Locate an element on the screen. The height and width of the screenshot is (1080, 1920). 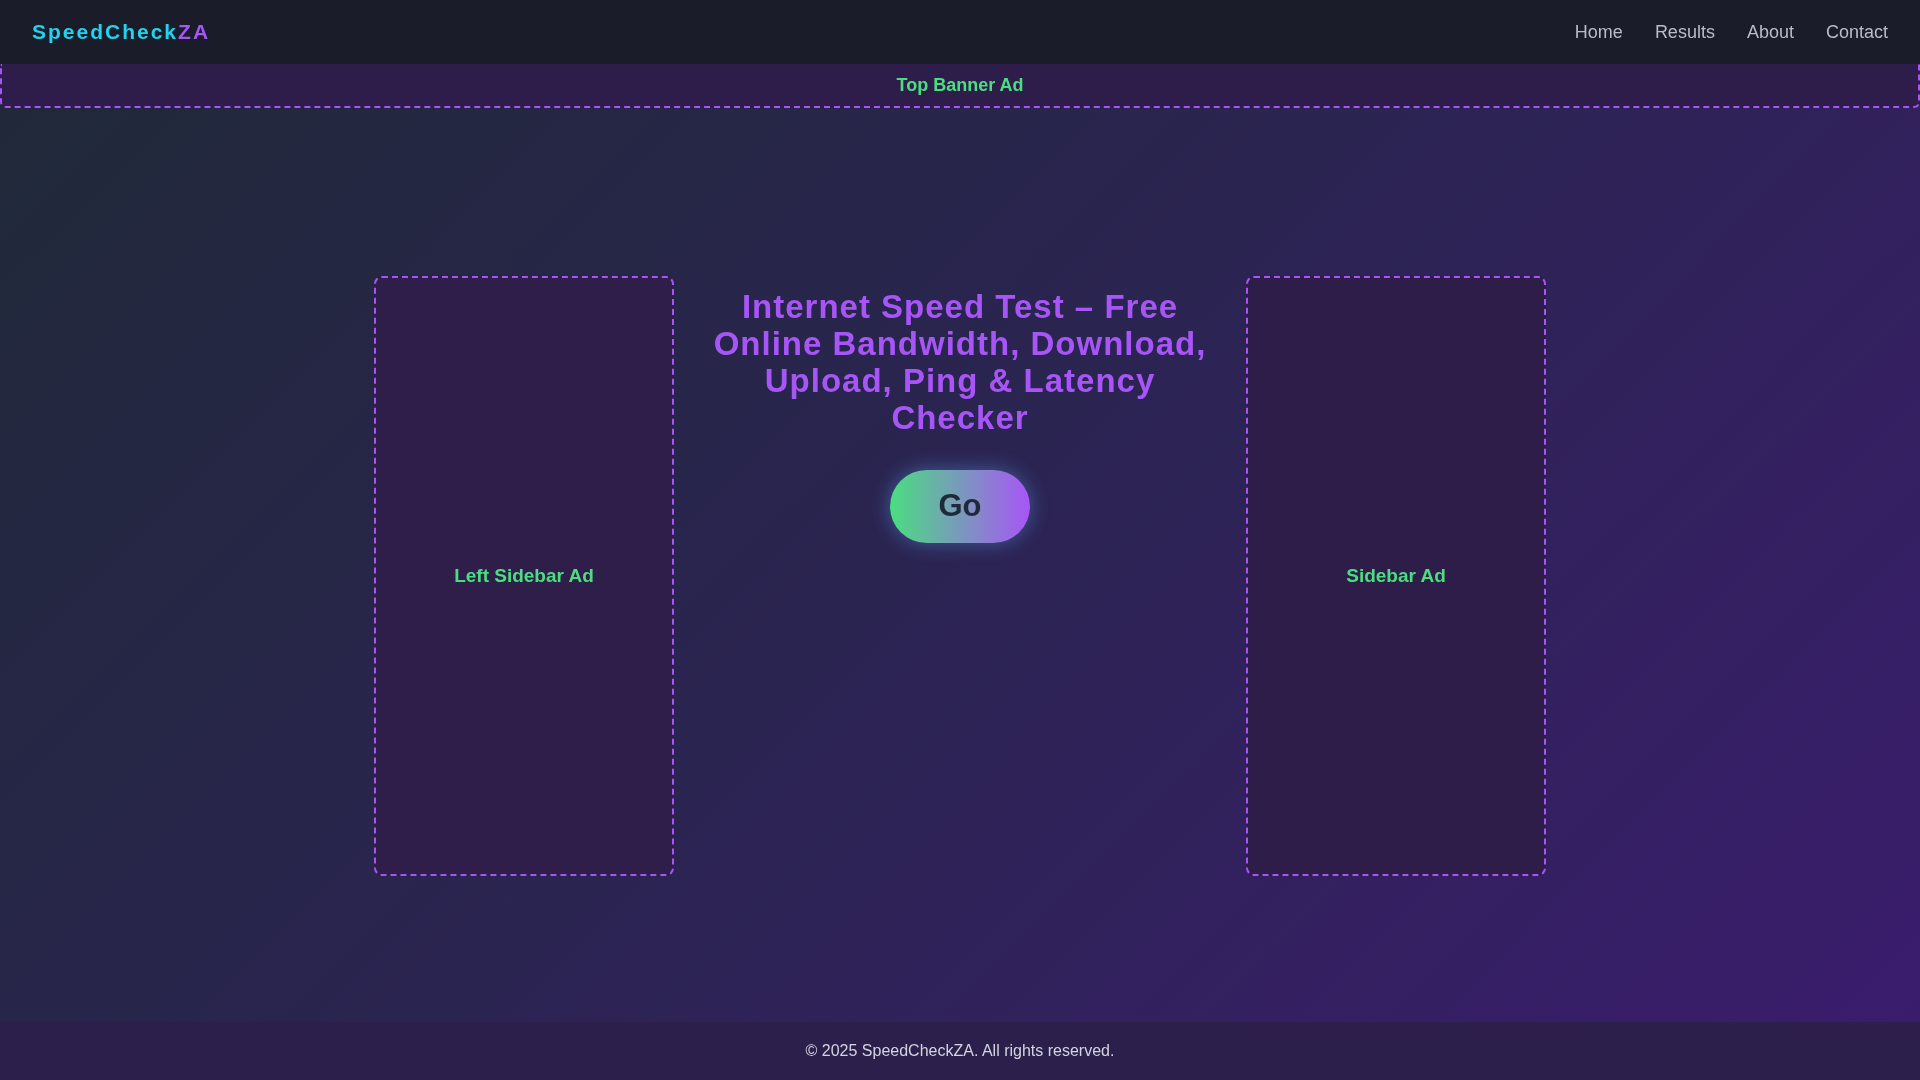
page-title: Internet Speed Test – Free Online Bandwidth, Download, Upload, Ping & Latency Checker is located at coordinates (960, 362).